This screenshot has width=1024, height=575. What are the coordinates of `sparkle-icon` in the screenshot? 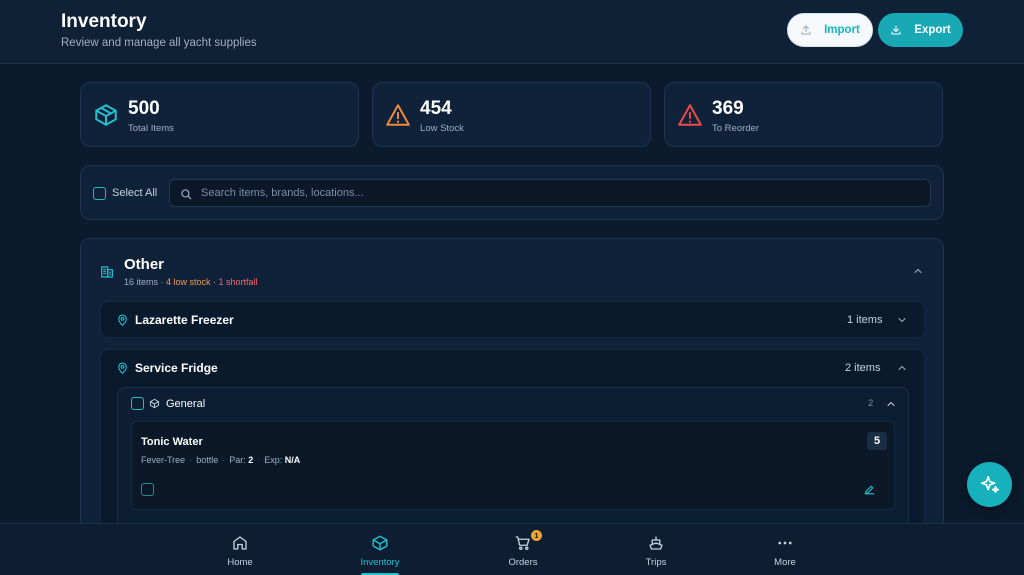 It's located at (989, 484).